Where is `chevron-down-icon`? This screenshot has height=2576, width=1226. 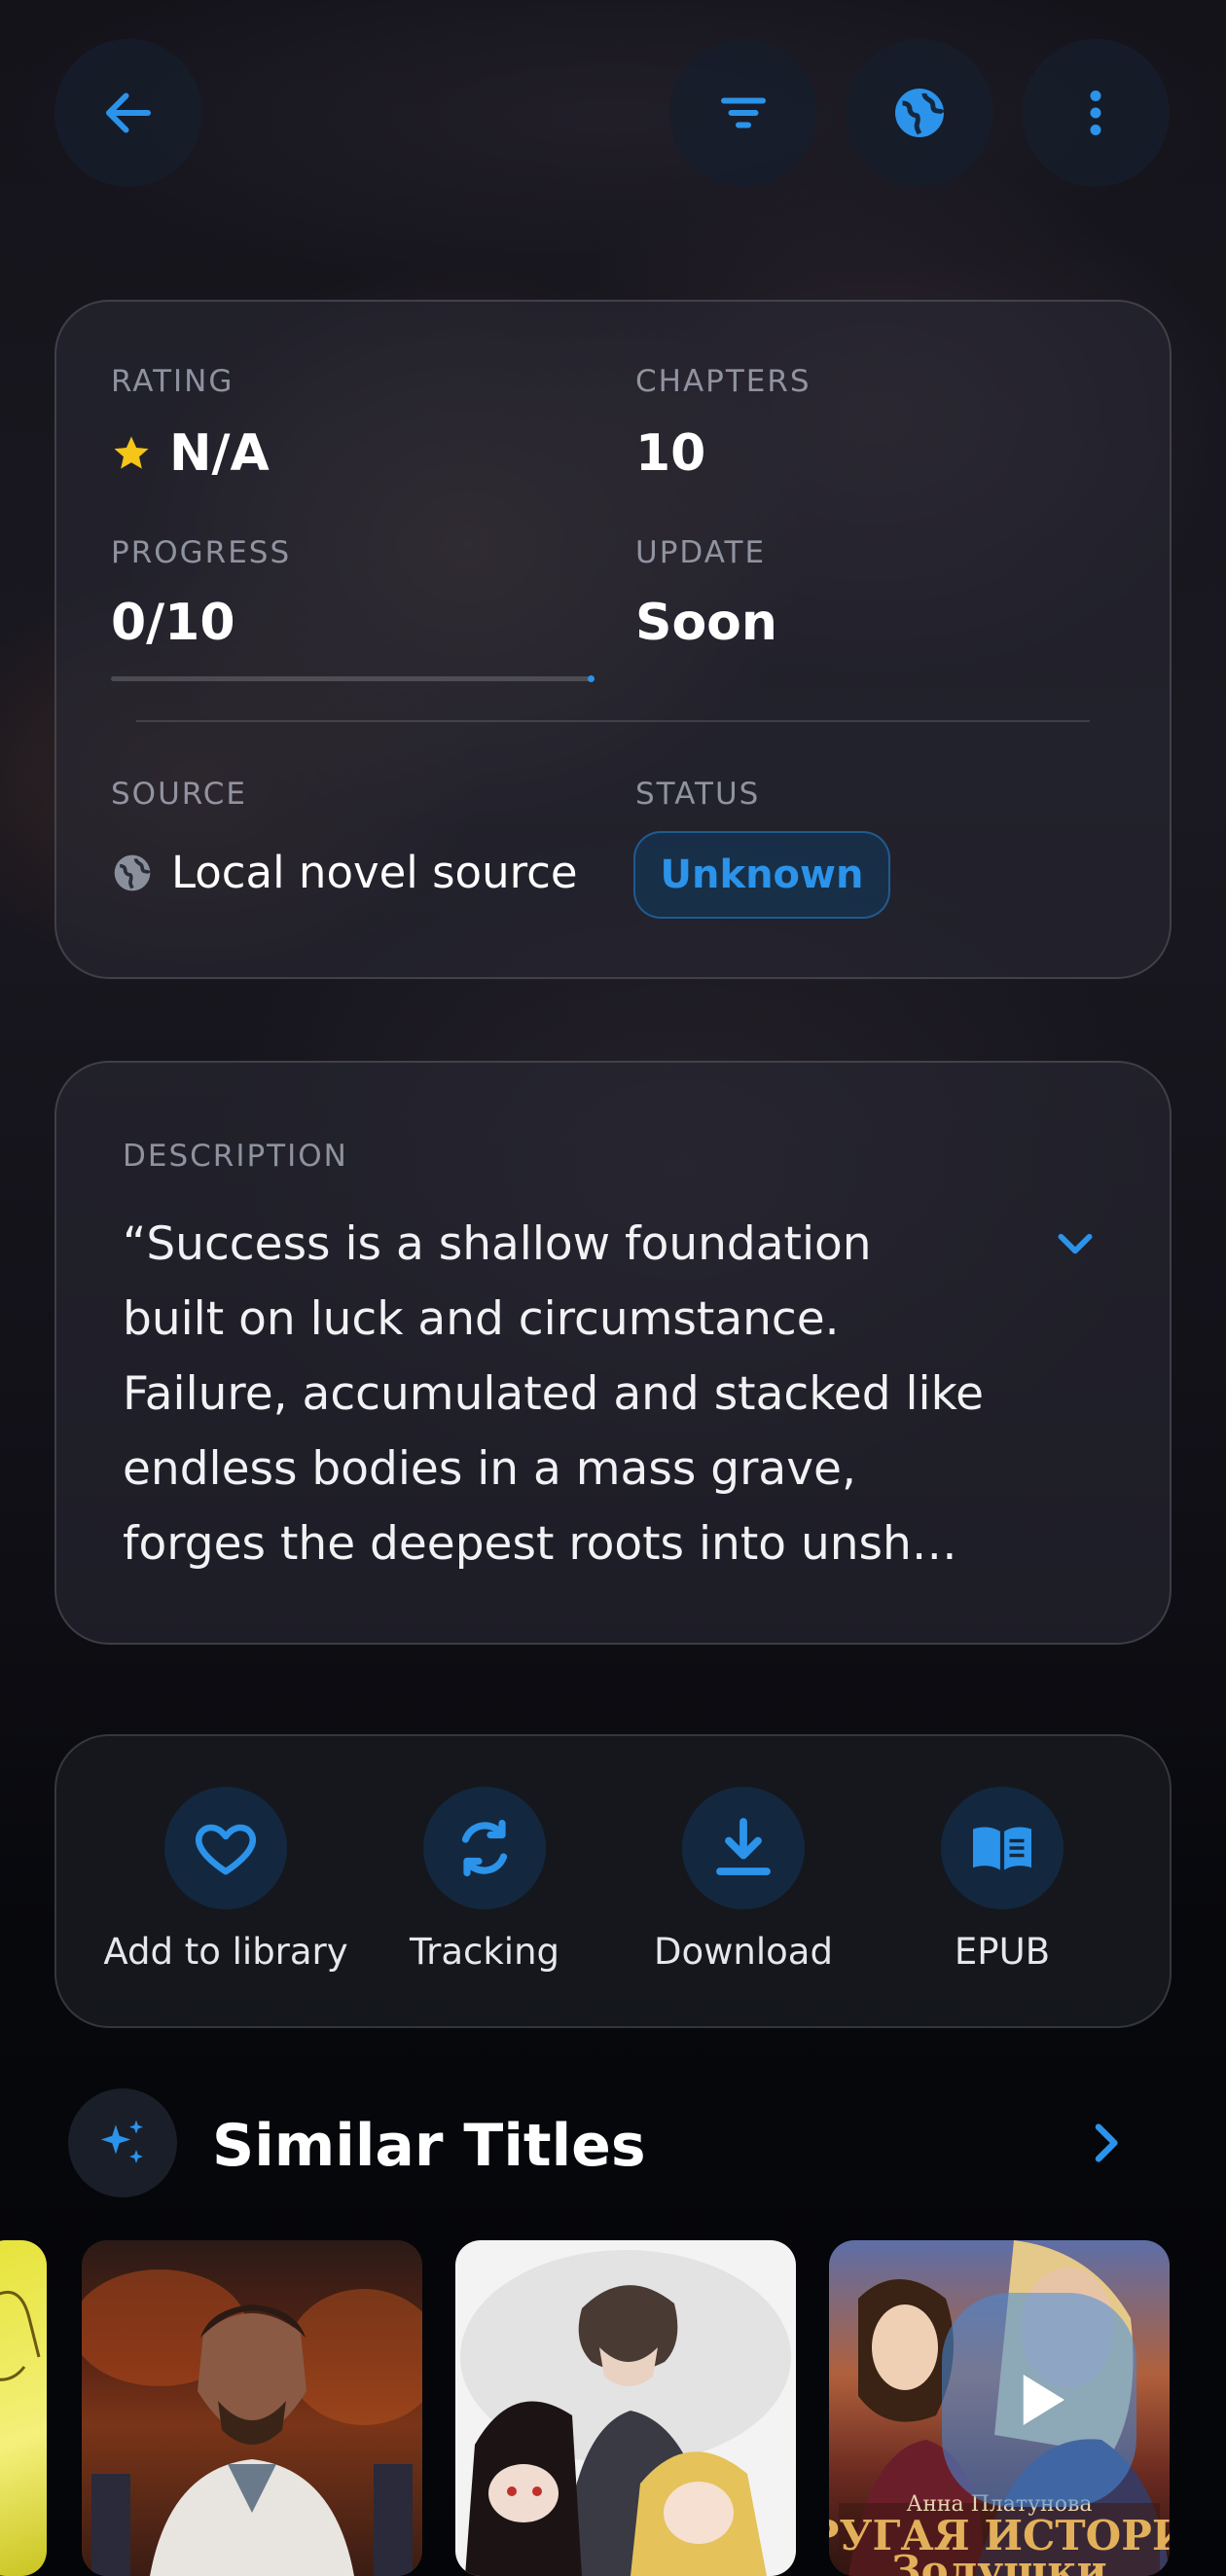
chevron-down-icon is located at coordinates (1075, 1242).